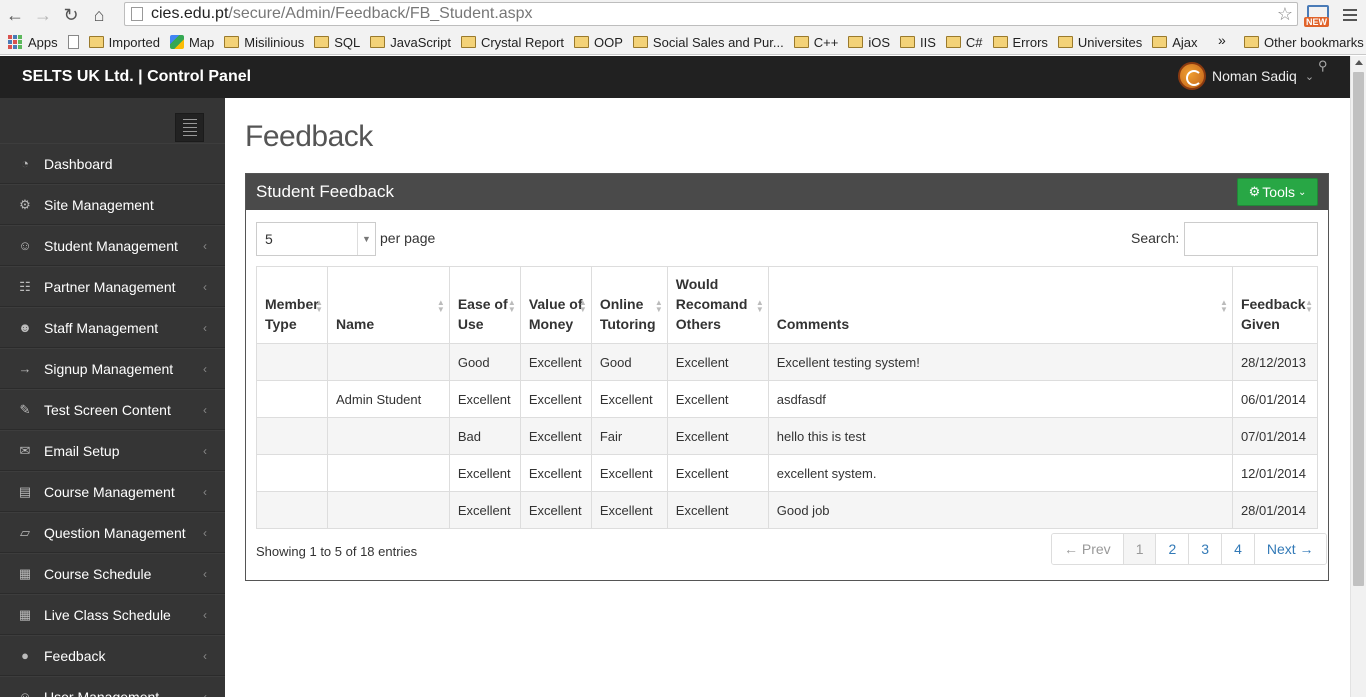 The image size is (1366, 697). I want to click on sidebar-item-user-management: ☺ User Management ‹, so click(112, 686).